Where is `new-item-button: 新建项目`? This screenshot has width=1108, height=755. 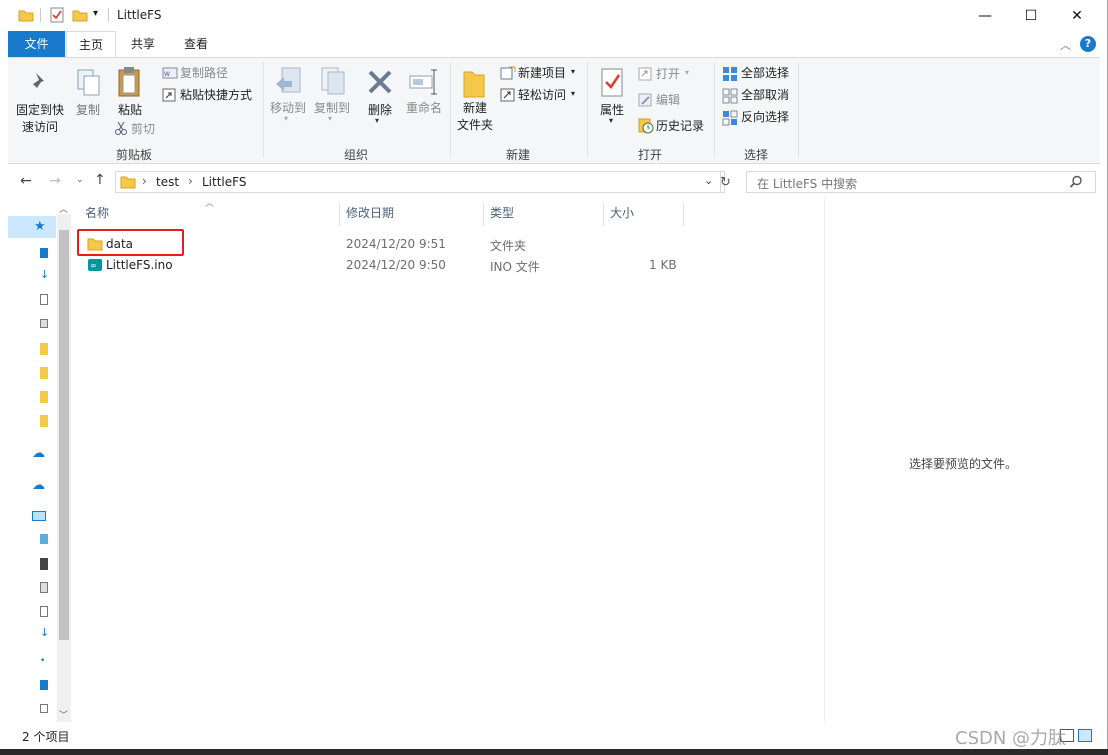
new-item-button: 新建项目 is located at coordinates (542, 73).